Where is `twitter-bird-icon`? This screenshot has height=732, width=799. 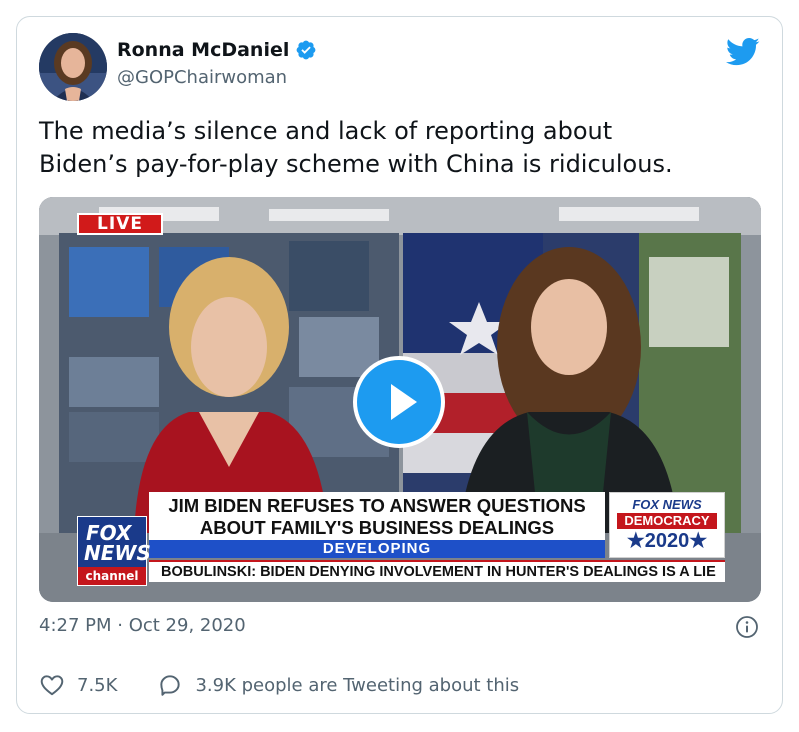 twitter-bird-icon is located at coordinates (743, 52).